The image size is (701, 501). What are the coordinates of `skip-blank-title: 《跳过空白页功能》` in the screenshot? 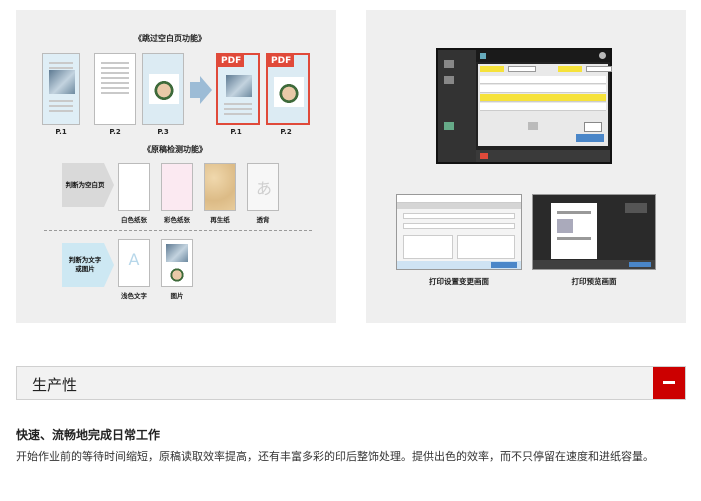 It's located at (170, 38).